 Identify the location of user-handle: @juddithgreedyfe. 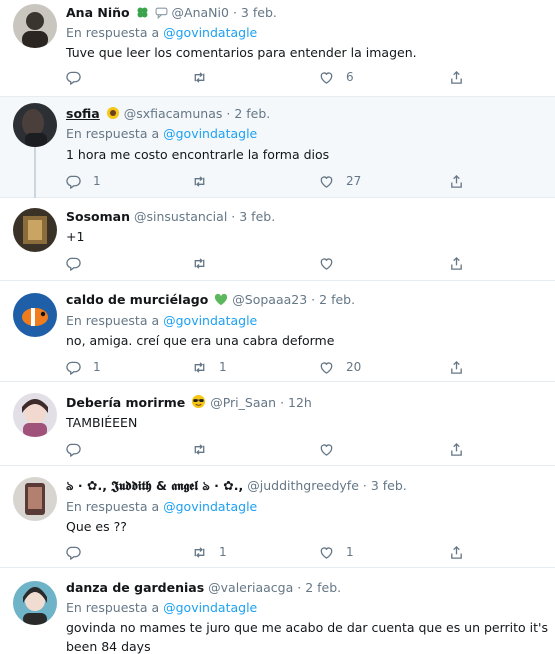
(303, 485).